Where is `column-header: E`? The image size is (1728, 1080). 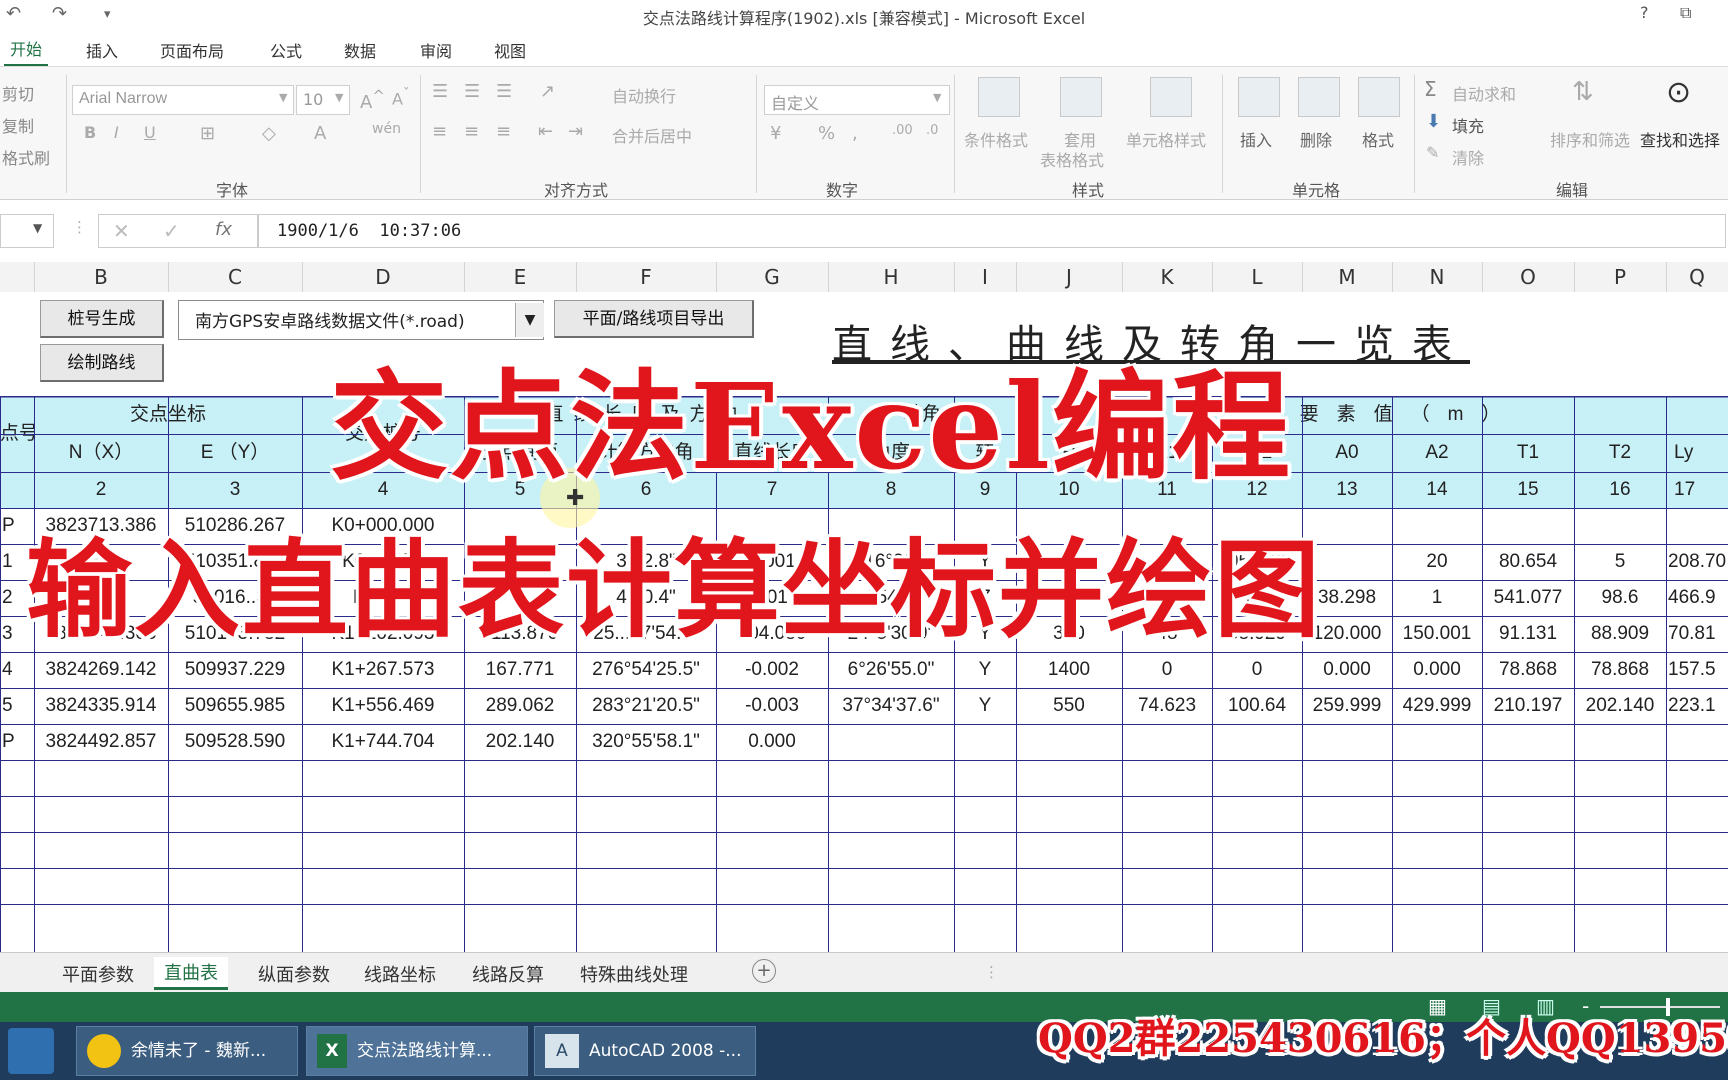 column-header: E is located at coordinates (520, 277).